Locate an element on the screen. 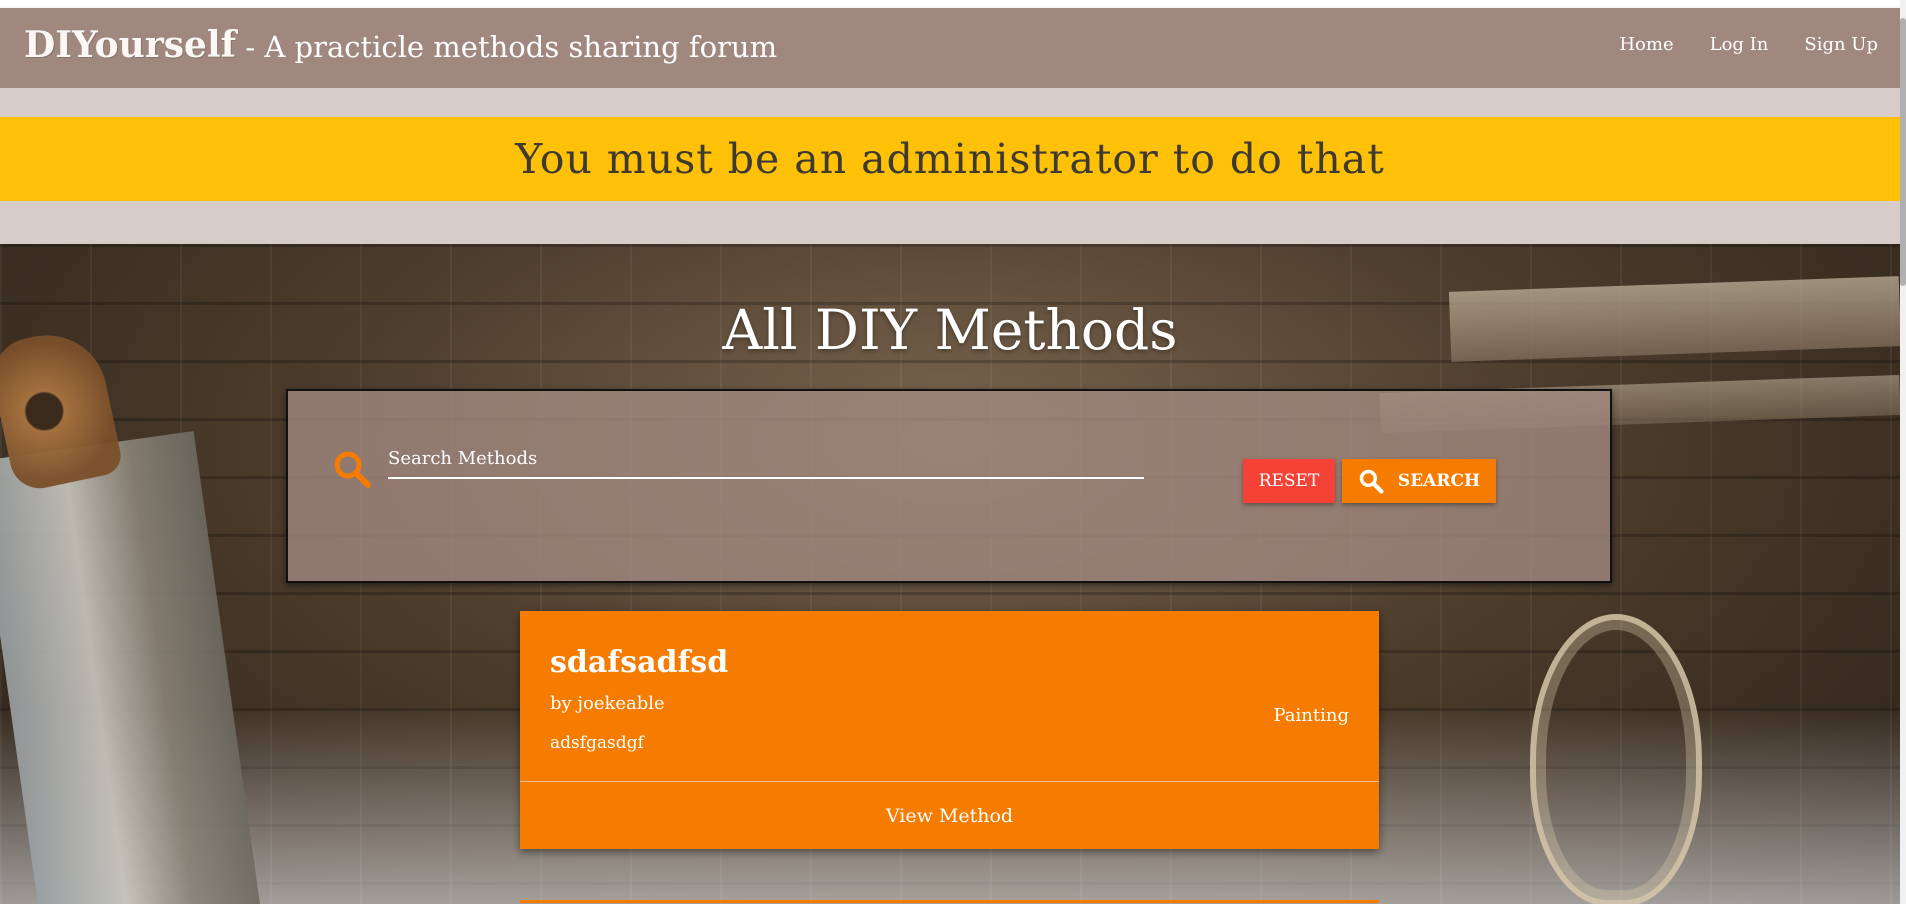 This screenshot has height=904, width=1906. method-author: by joekeable is located at coordinates (607, 703).